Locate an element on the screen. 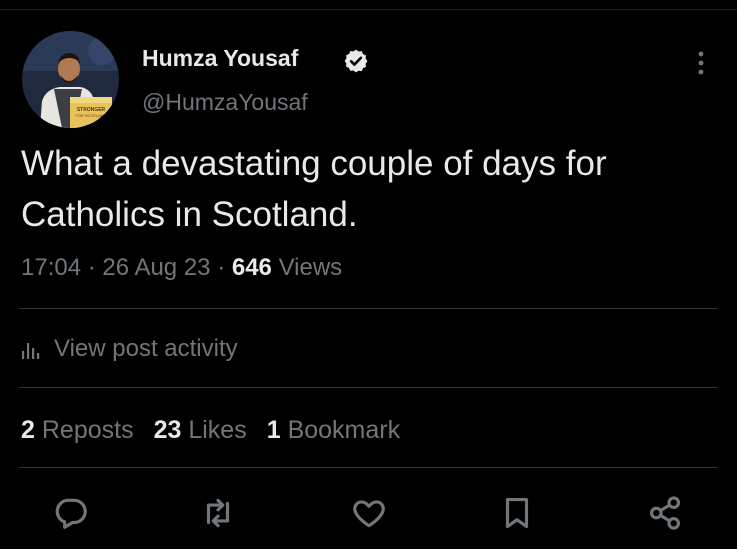 The image size is (737, 549). tweet-date: 26 Aug 23 is located at coordinates (156, 267).